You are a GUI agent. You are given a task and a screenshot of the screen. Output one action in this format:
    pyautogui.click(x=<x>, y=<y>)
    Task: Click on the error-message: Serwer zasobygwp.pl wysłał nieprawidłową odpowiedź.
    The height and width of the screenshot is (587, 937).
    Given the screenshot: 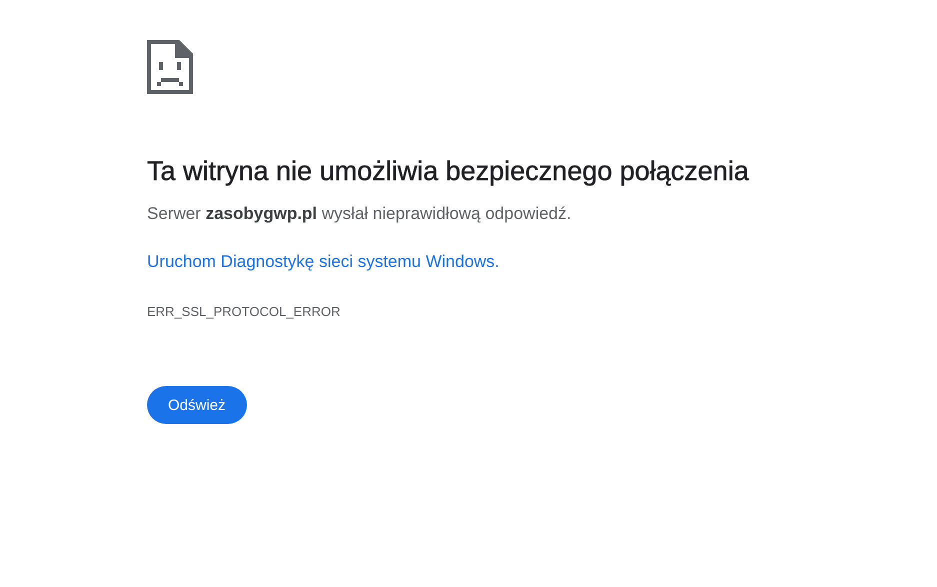 What is the action you would take?
    pyautogui.click(x=359, y=214)
    